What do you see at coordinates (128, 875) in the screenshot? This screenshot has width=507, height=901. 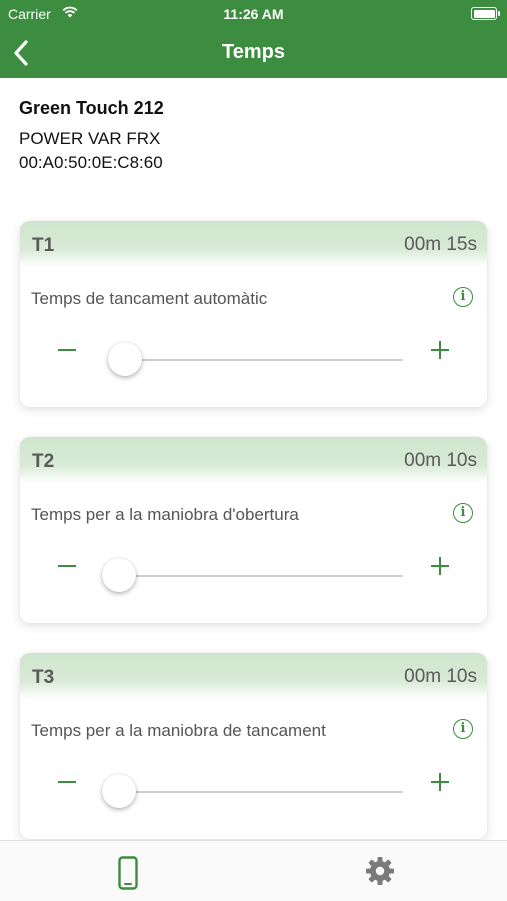 I see `phone-icon` at bounding box center [128, 875].